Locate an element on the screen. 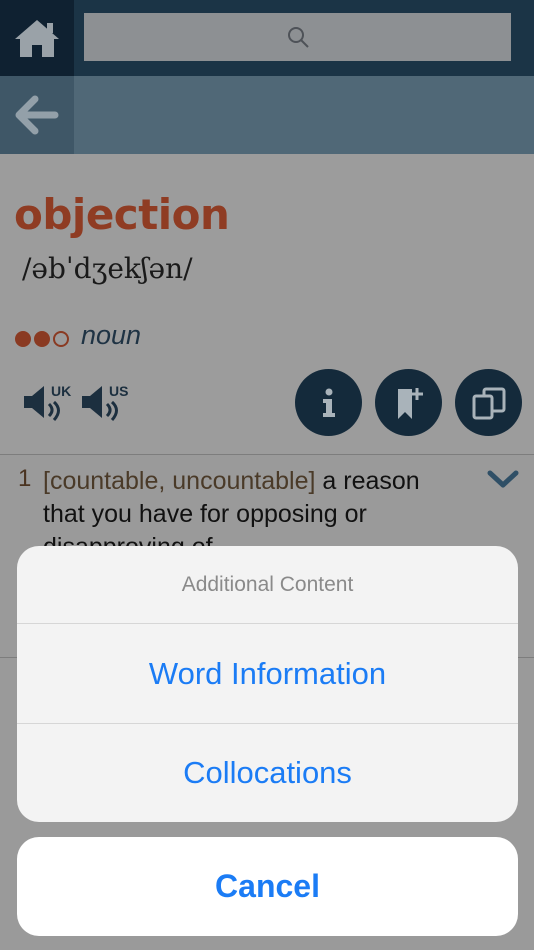 The image size is (534, 950). expand-button is located at coordinates (503, 481).